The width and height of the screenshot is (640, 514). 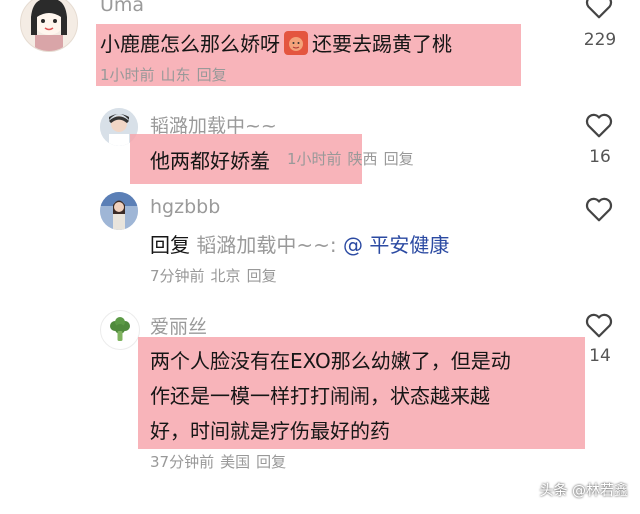 I want to click on comment-text: 他两都好娇羞, so click(x=210, y=161).